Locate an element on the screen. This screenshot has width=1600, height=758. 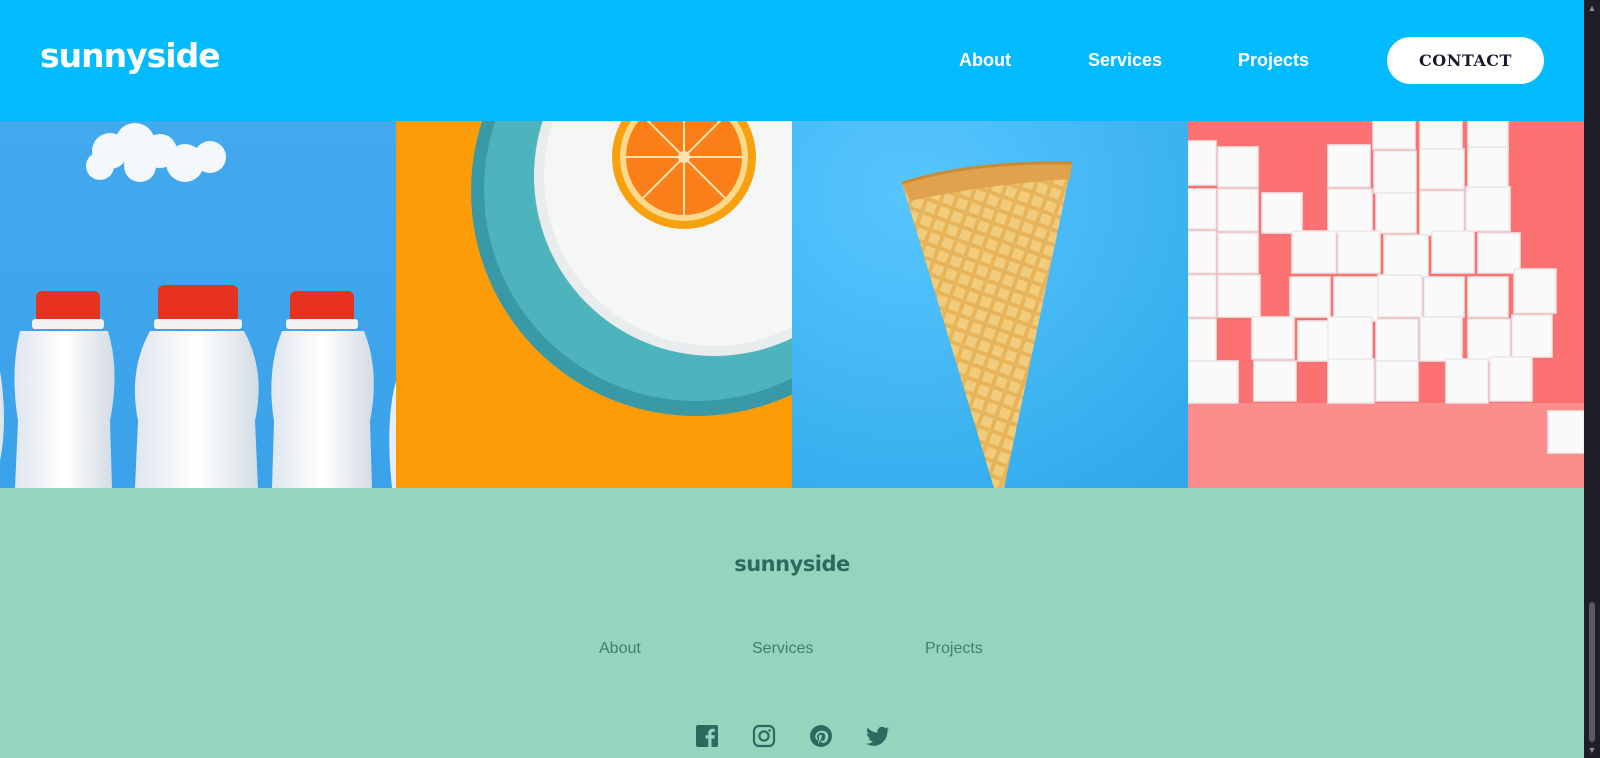
ice-cream-cone-image is located at coordinates (990, 304).